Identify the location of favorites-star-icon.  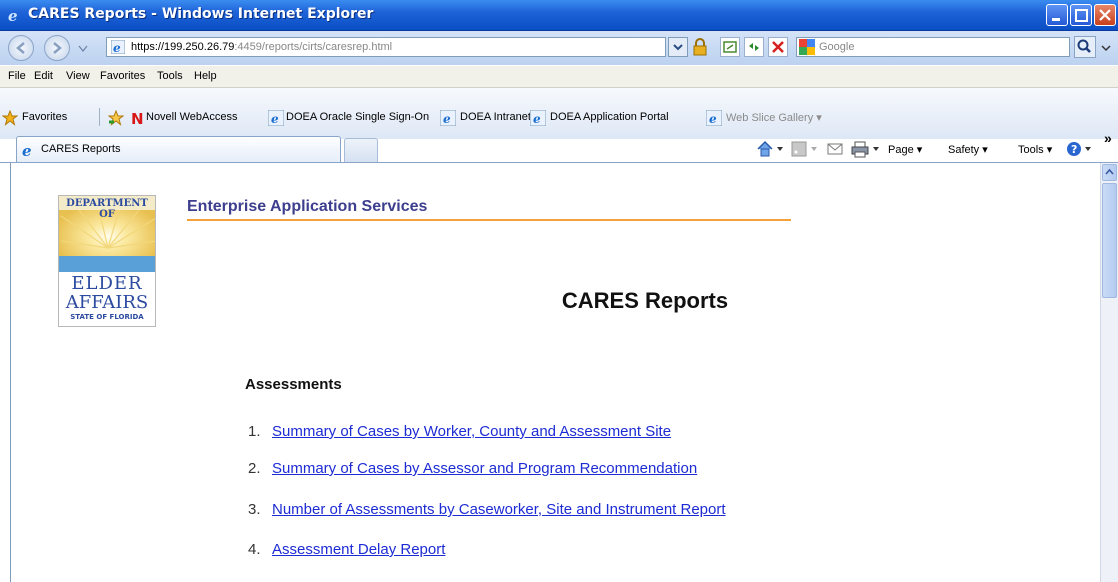
(10, 118).